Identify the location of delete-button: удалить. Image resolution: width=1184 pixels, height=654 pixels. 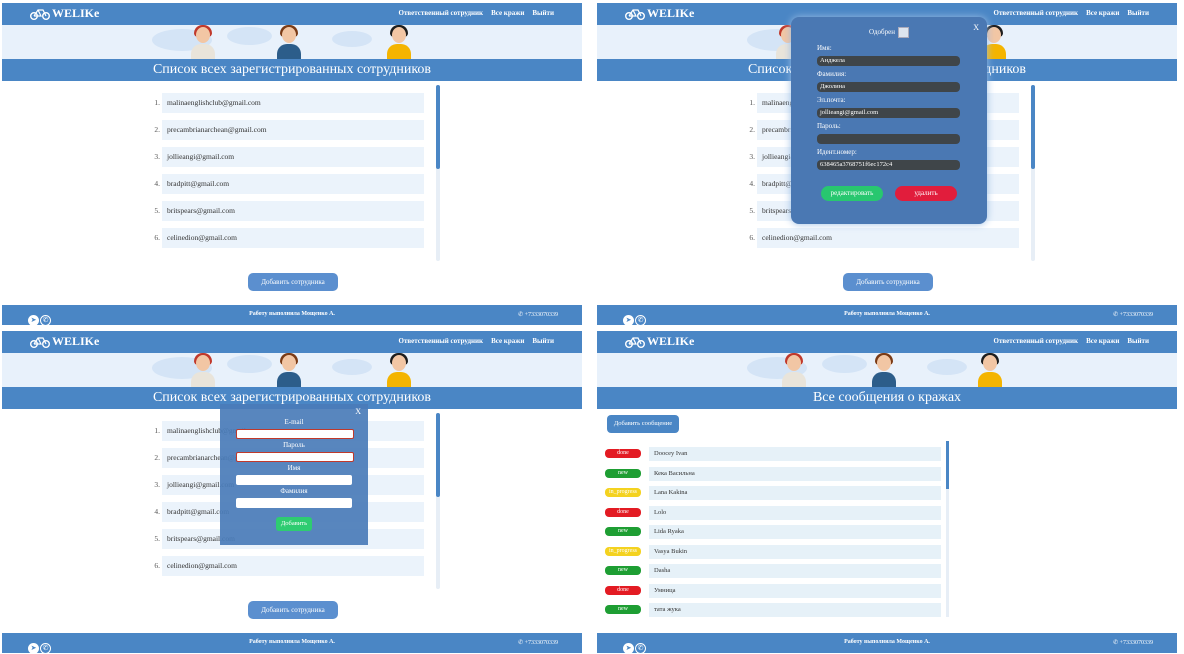
(926, 193).